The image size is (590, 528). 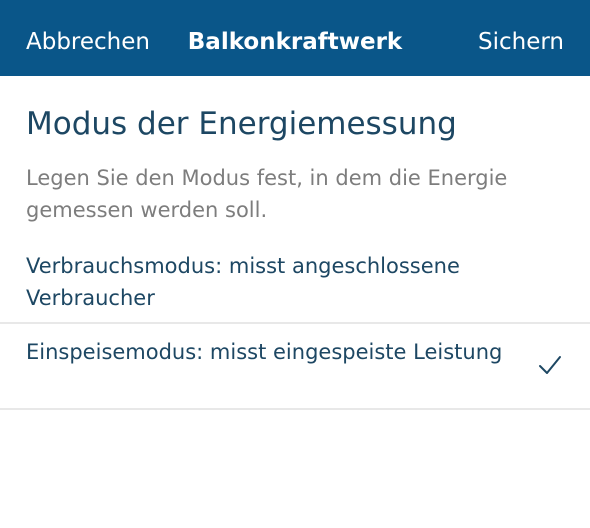 I want to click on save-button: Sichern, so click(x=521, y=38).